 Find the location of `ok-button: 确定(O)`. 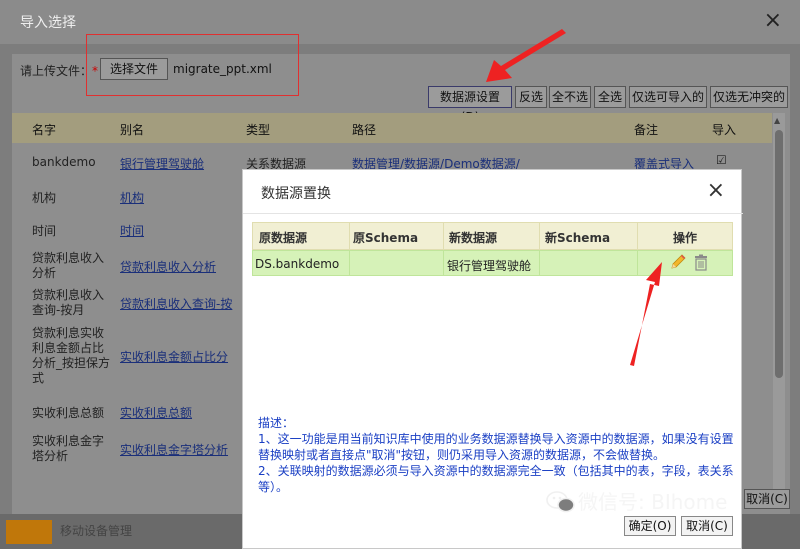

ok-button: 确定(O) is located at coordinates (650, 526).